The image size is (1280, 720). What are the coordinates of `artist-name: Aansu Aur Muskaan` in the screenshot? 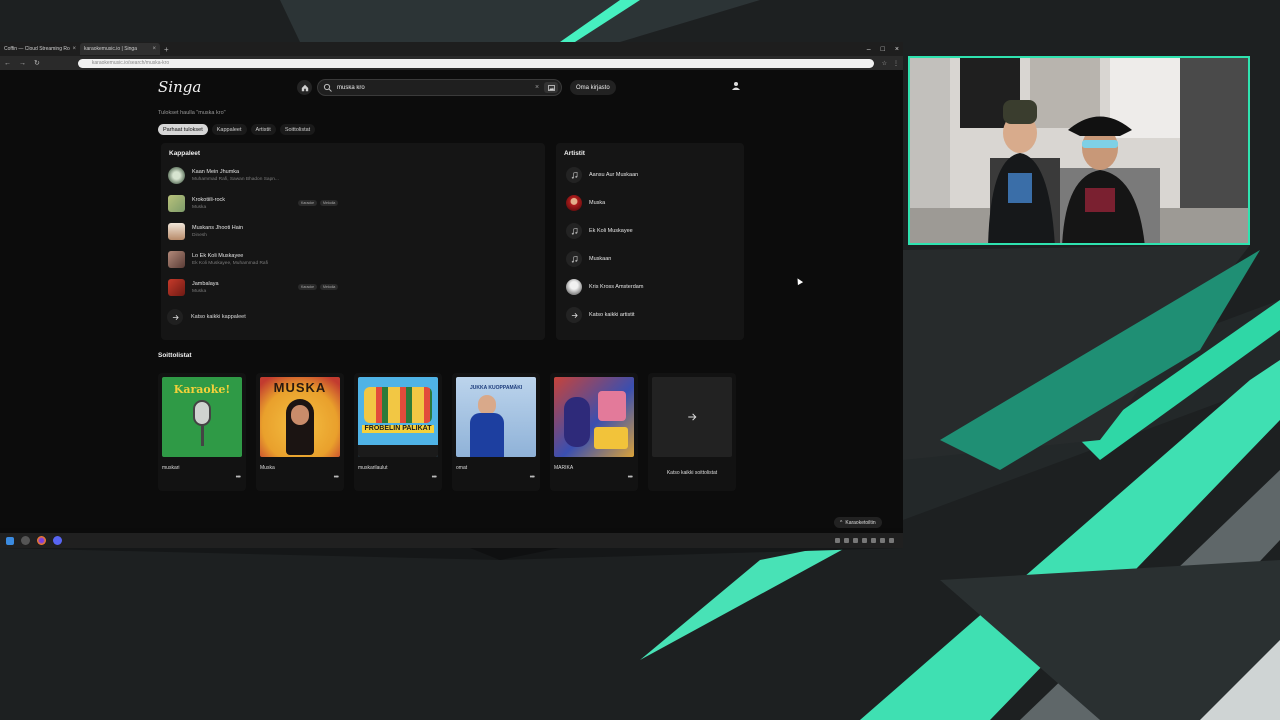 It's located at (614, 175).